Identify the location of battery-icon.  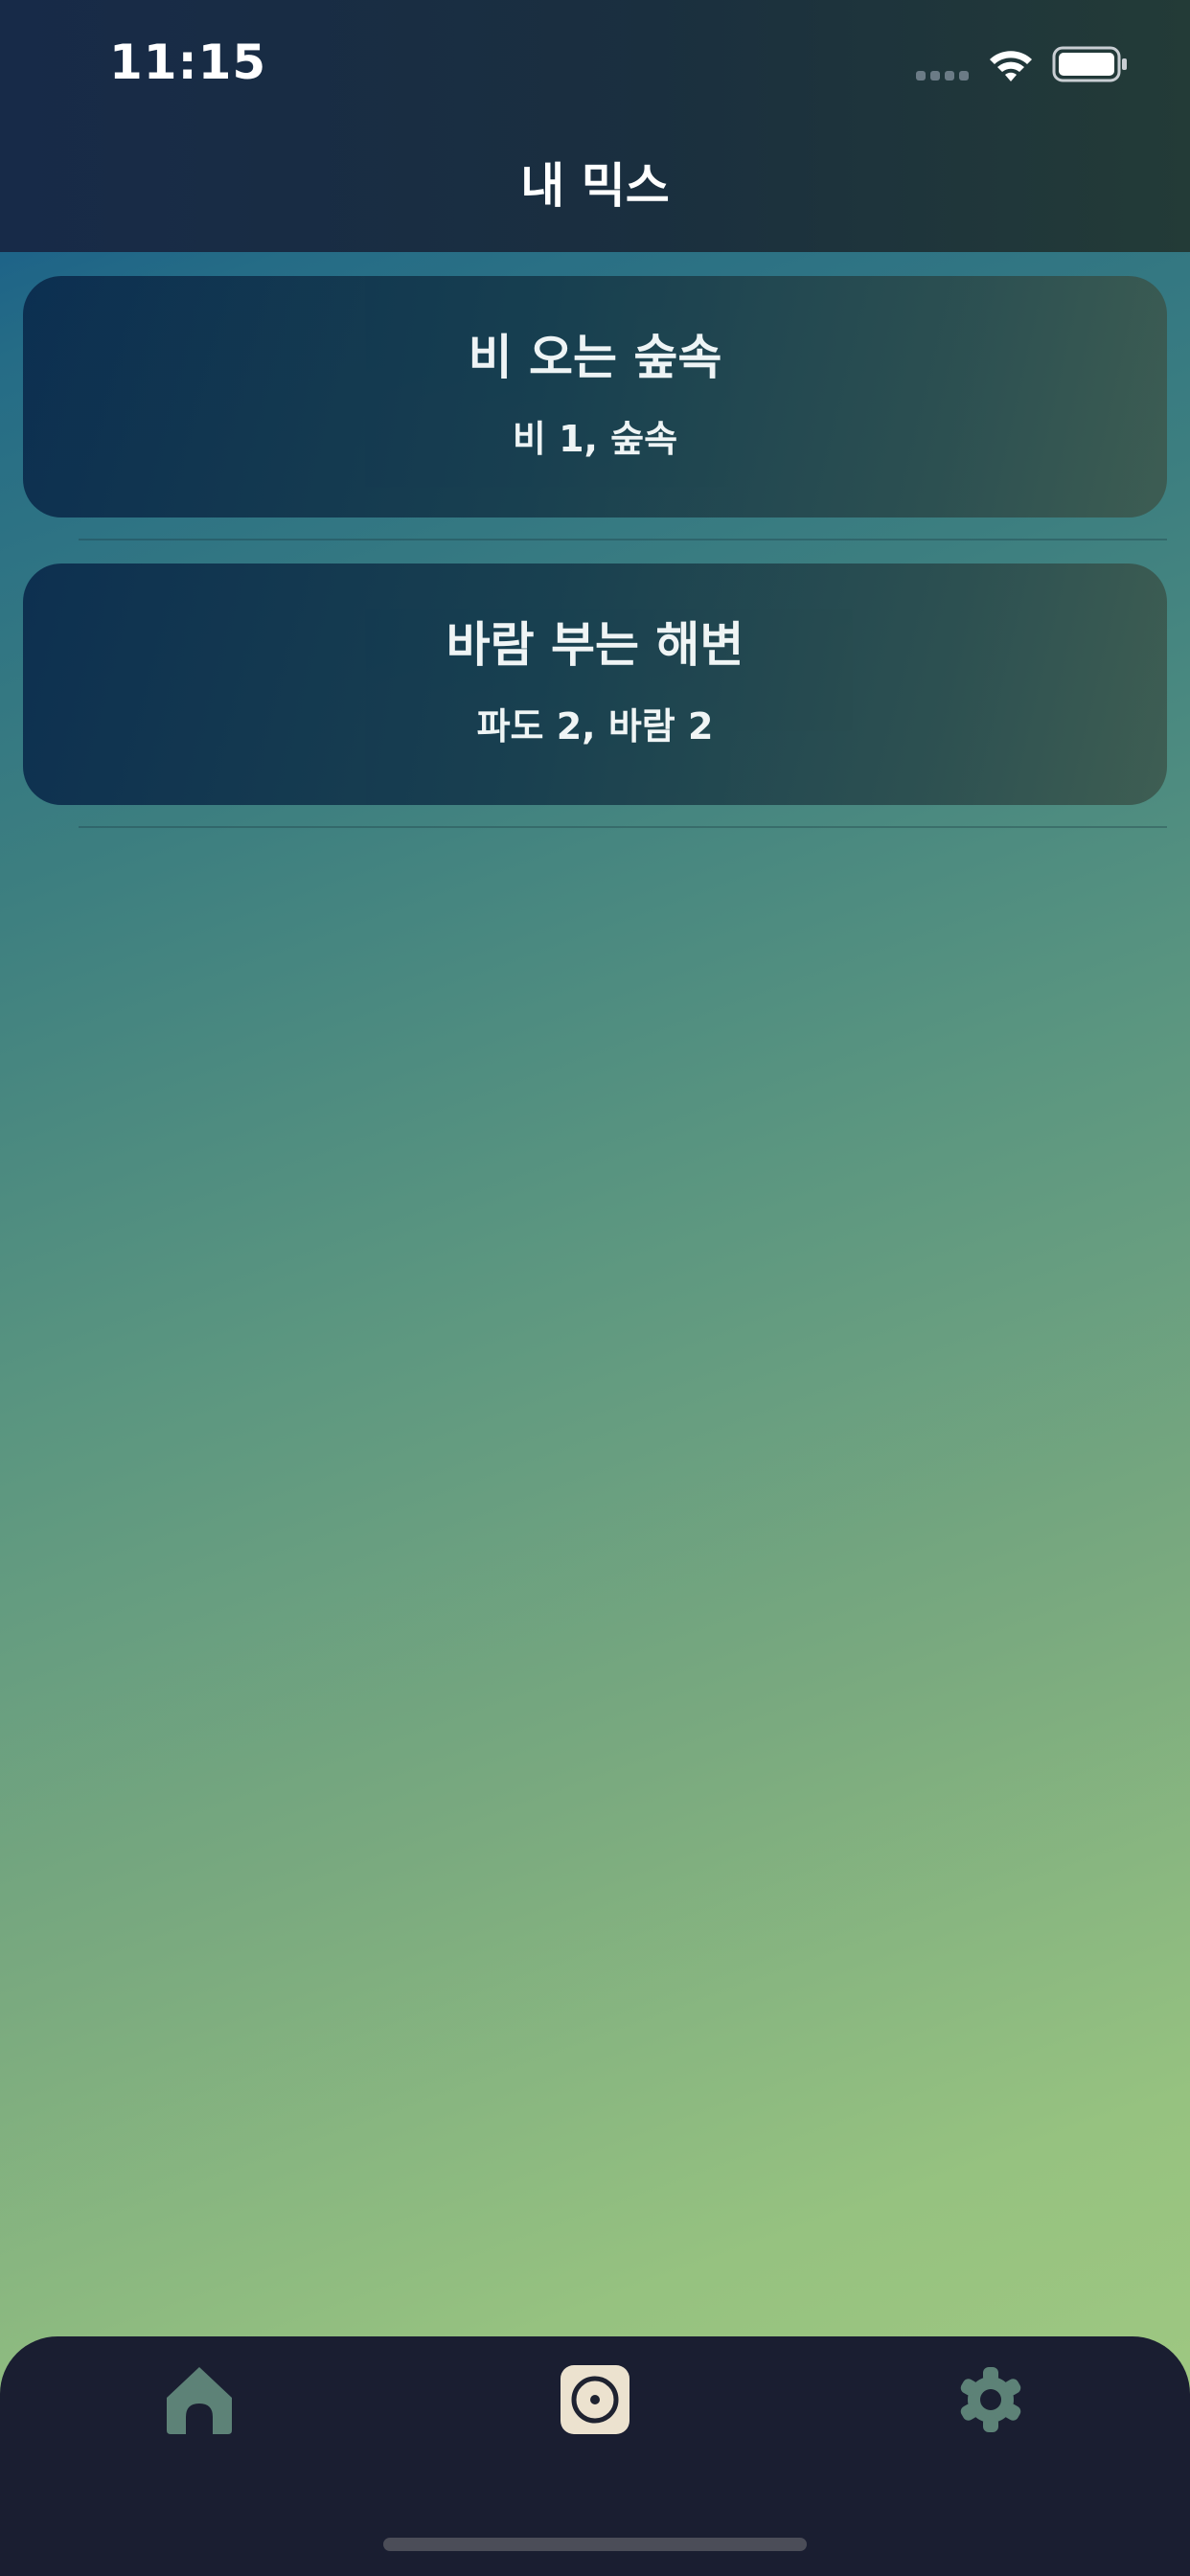
(1090, 64).